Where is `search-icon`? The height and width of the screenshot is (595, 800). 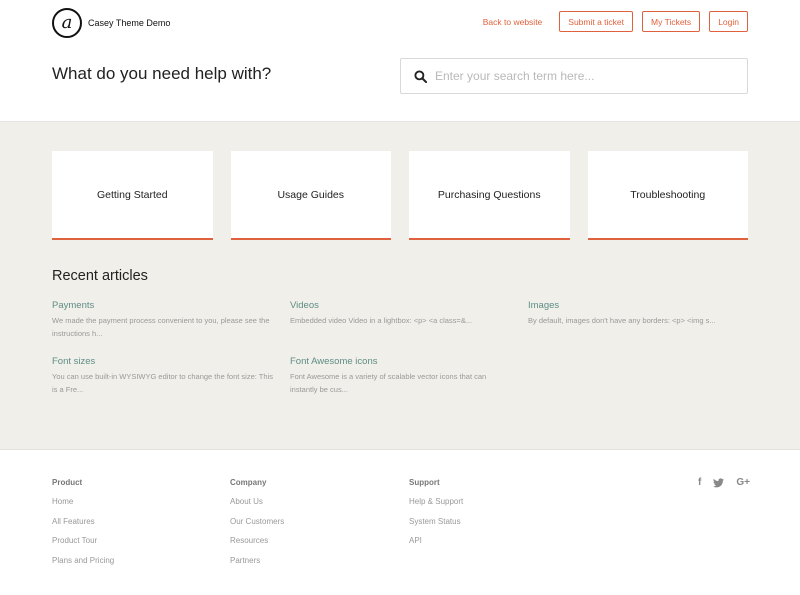
search-icon is located at coordinates (418, 76).